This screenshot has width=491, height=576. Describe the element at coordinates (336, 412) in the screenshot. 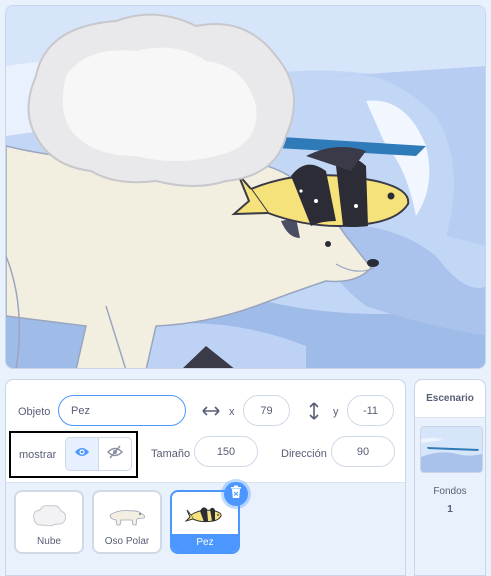

I see `y-label: y` at that location.